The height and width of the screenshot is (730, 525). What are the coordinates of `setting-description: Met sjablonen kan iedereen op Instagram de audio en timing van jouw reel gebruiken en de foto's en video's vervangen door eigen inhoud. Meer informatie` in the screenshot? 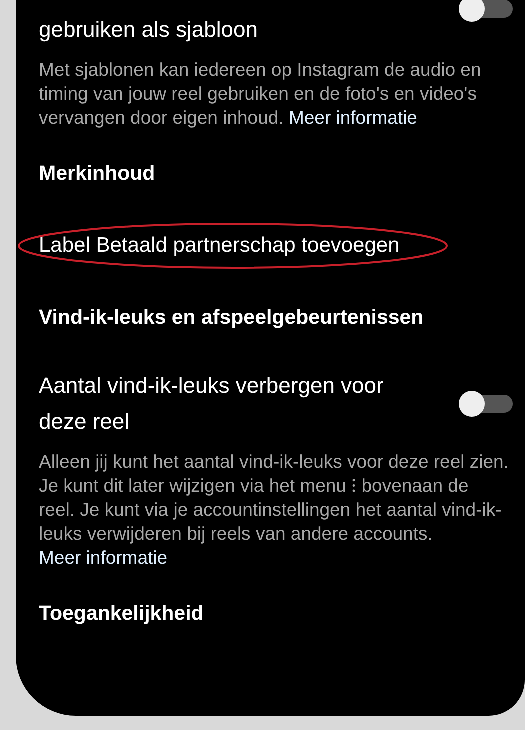 It's located at (260, 94).